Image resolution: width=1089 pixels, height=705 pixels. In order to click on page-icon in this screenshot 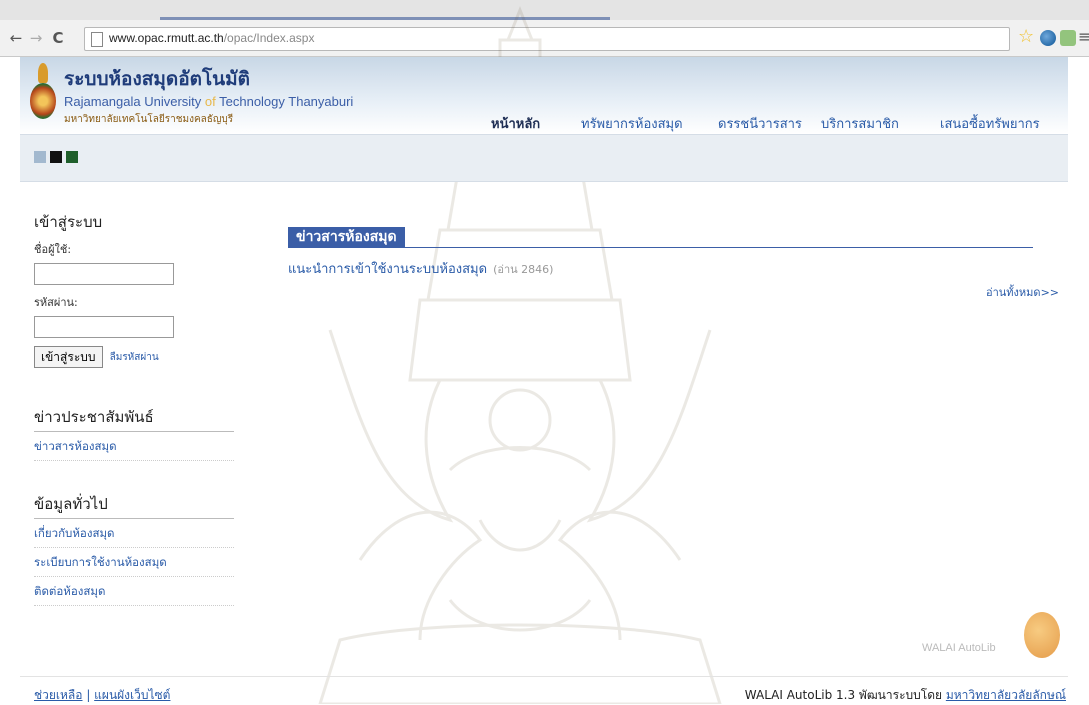, I will do `click(97, 39)`.